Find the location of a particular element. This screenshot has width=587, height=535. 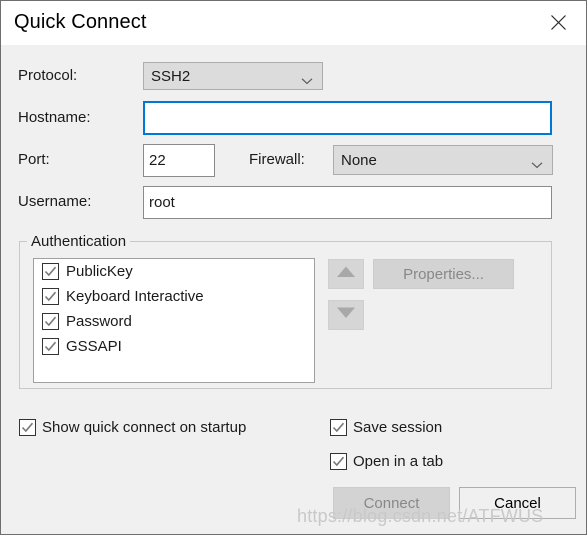

window-title: Quick Connect is located at coordinates (80, 22).